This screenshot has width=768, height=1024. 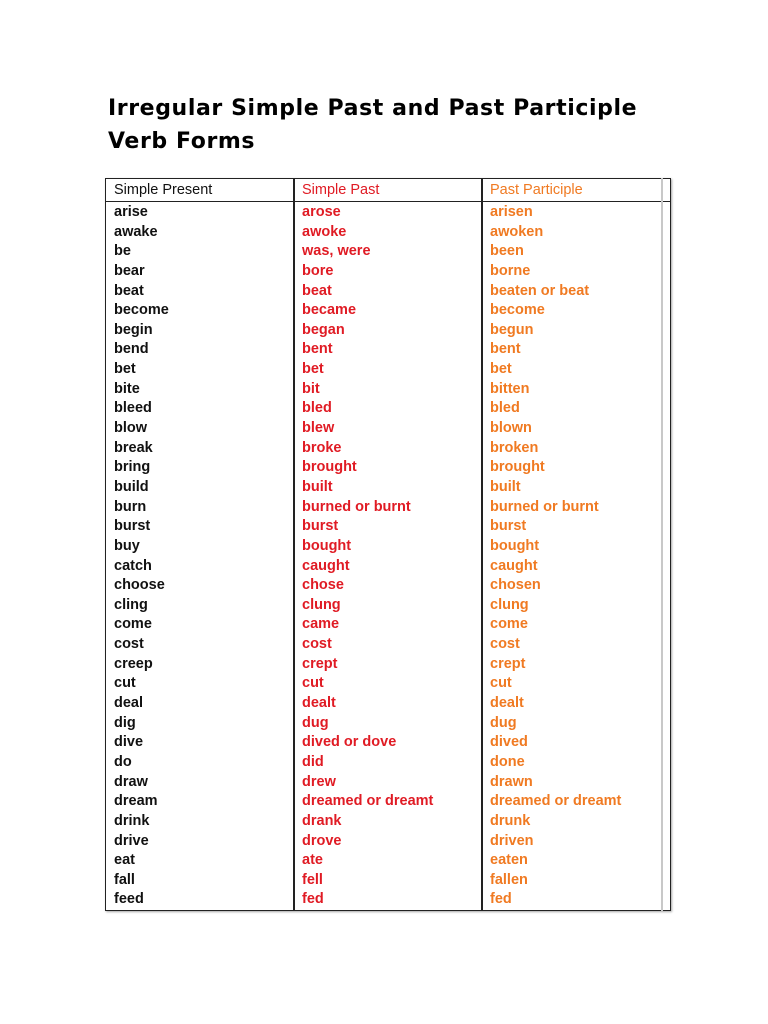 What do you see at coordinates (317, 408) in the screenshot?
I see `cell-simple-past: bled` at bounding box center [317, 408].